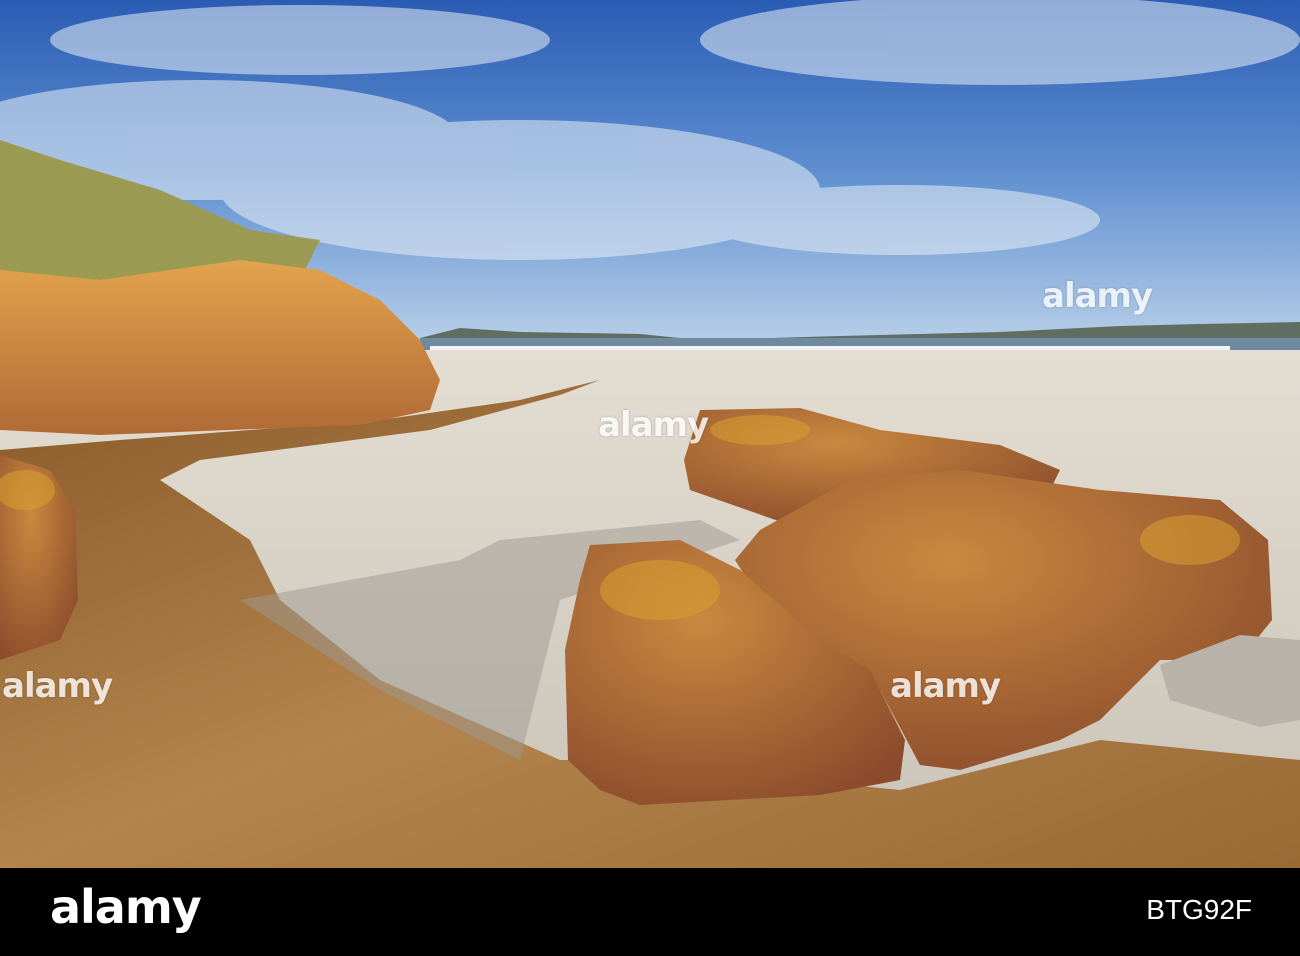  Describe the element at coordinates (650, 912) in the screenshot. I see `footer-bar: alamy BTG92F` at that location.